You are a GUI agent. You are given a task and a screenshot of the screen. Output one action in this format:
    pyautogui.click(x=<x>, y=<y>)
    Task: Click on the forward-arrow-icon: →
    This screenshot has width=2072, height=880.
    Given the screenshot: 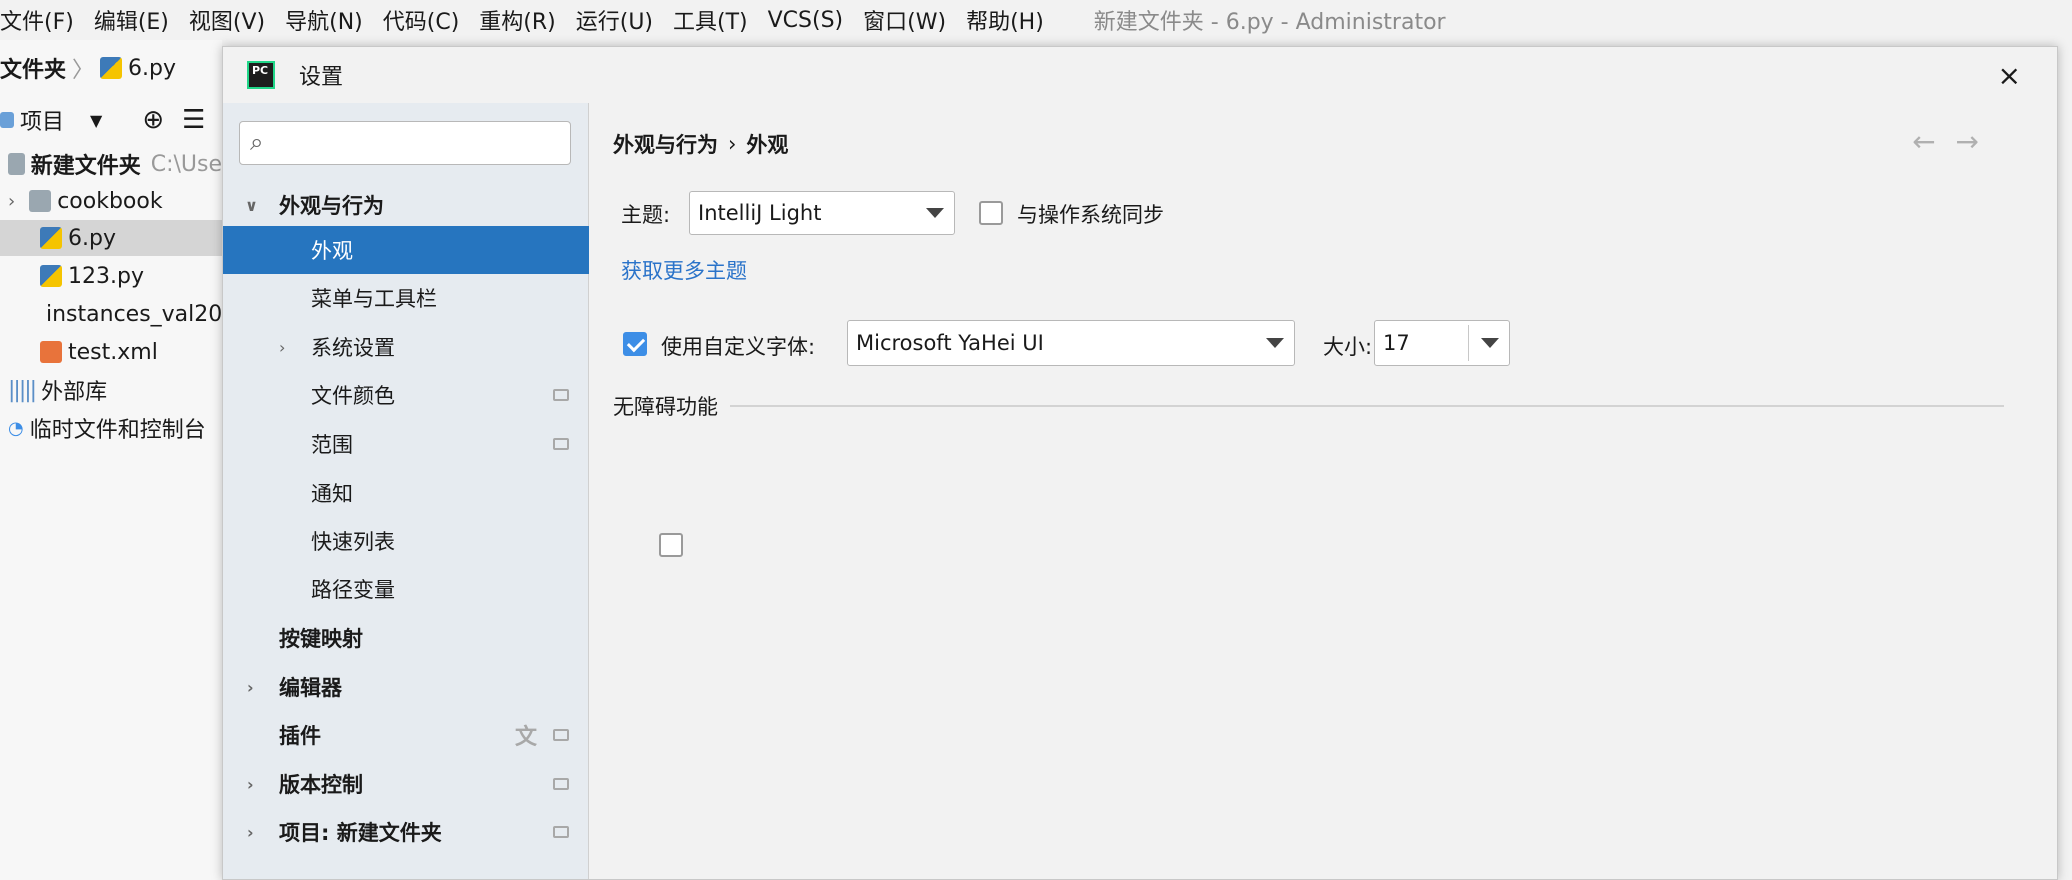 What is the action you would take?
    pyautogui.click(x=1977, y=141)
    